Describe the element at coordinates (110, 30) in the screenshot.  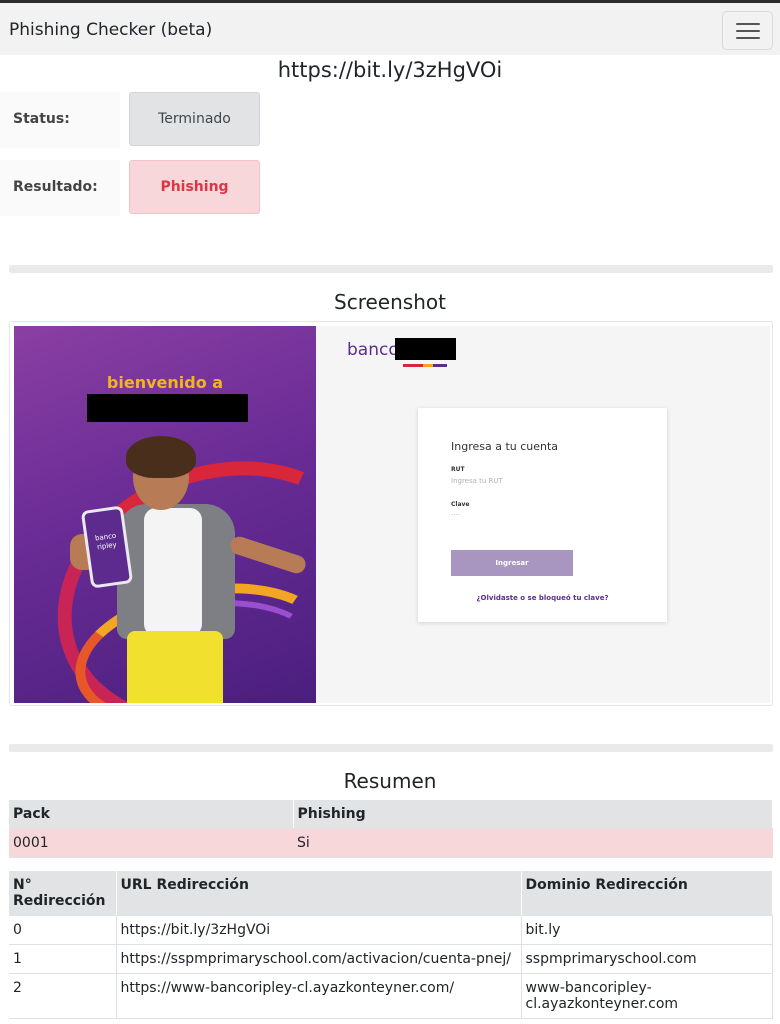
I see `navbar-brand: Phishing Checker (beta)` at that location.